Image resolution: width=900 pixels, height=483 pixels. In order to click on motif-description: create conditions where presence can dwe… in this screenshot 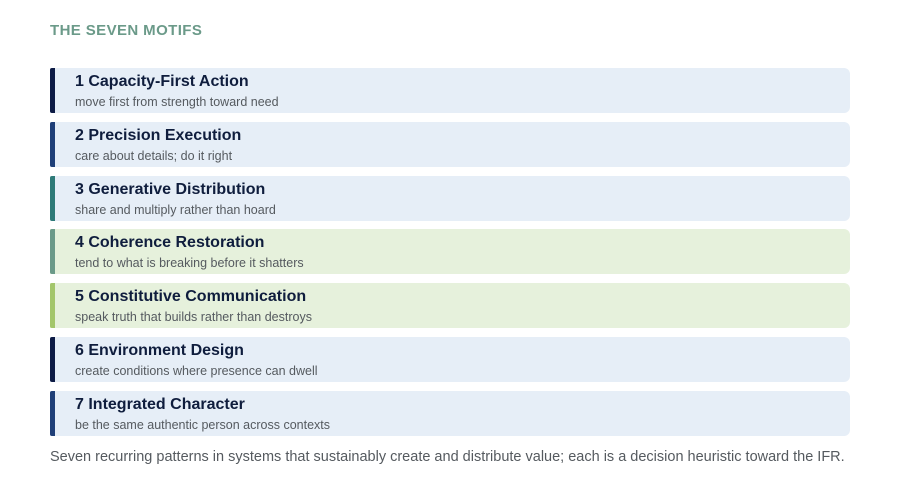, I will do `click(196, 370)`.